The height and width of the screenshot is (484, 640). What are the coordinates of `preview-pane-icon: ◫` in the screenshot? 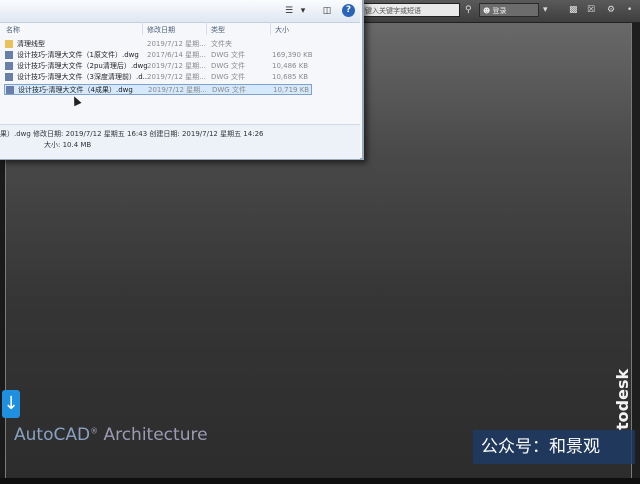 It's located at (327, 11).